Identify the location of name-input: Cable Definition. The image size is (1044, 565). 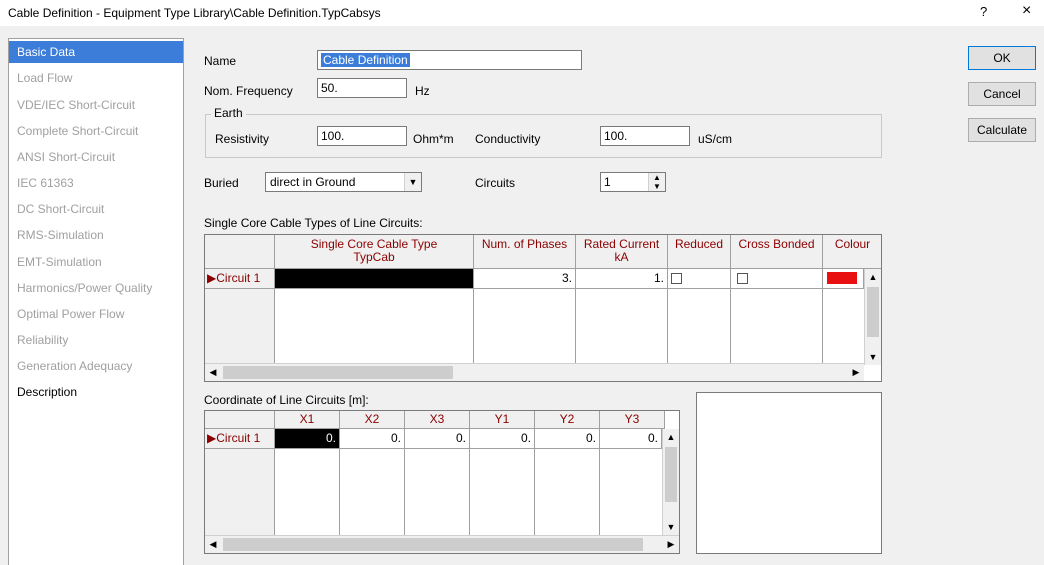
(449, 60).